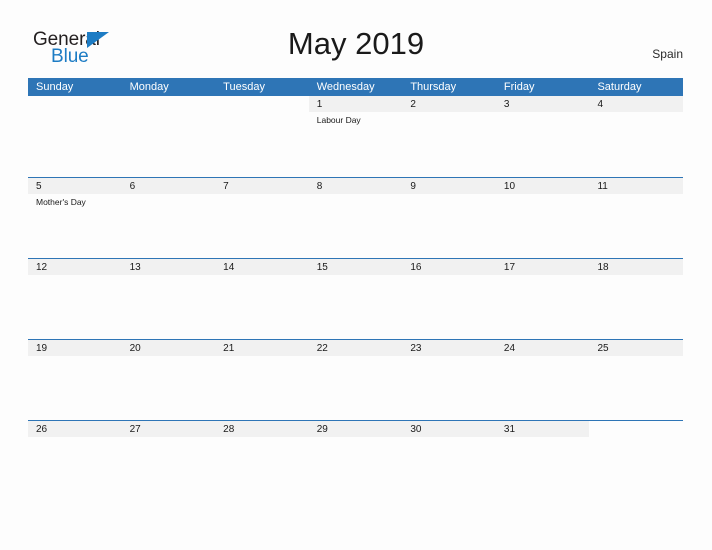  What do you see at coordinates (356, 43) in the screenshot?
I see `page-title: May 2019` at bounding box center [356, 43].